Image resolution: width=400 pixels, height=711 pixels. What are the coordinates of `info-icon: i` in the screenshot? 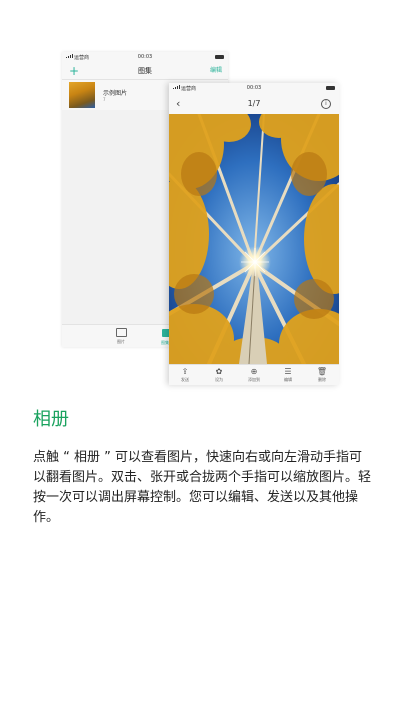 It's located at (326, 104).